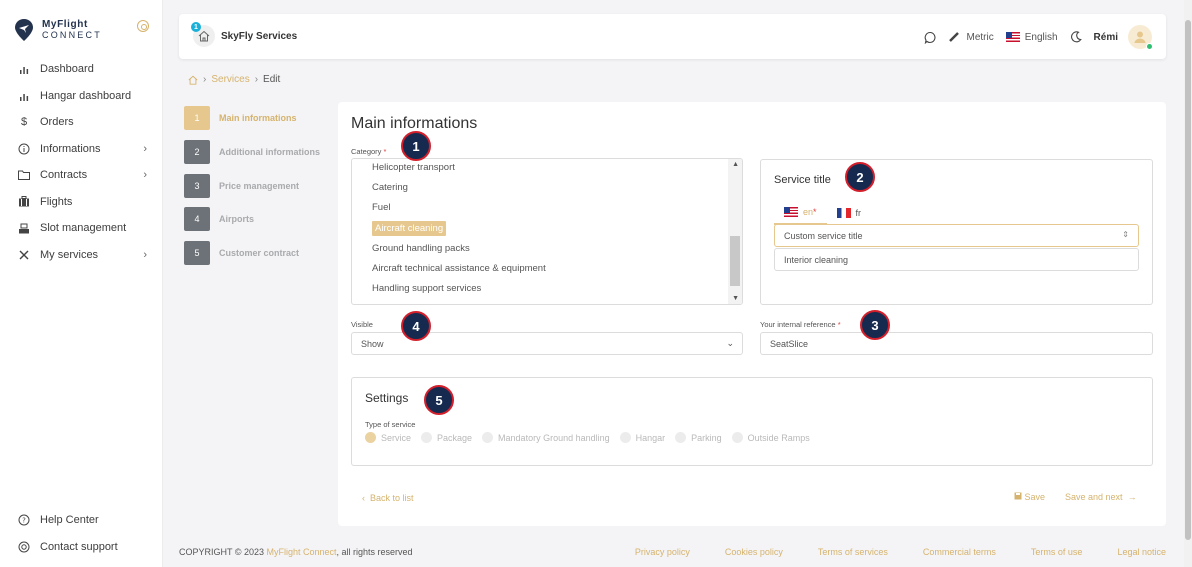 This screenshot has height=567, width=1192. I want to click on arrow-right-icon: →, so click(1132, 497).